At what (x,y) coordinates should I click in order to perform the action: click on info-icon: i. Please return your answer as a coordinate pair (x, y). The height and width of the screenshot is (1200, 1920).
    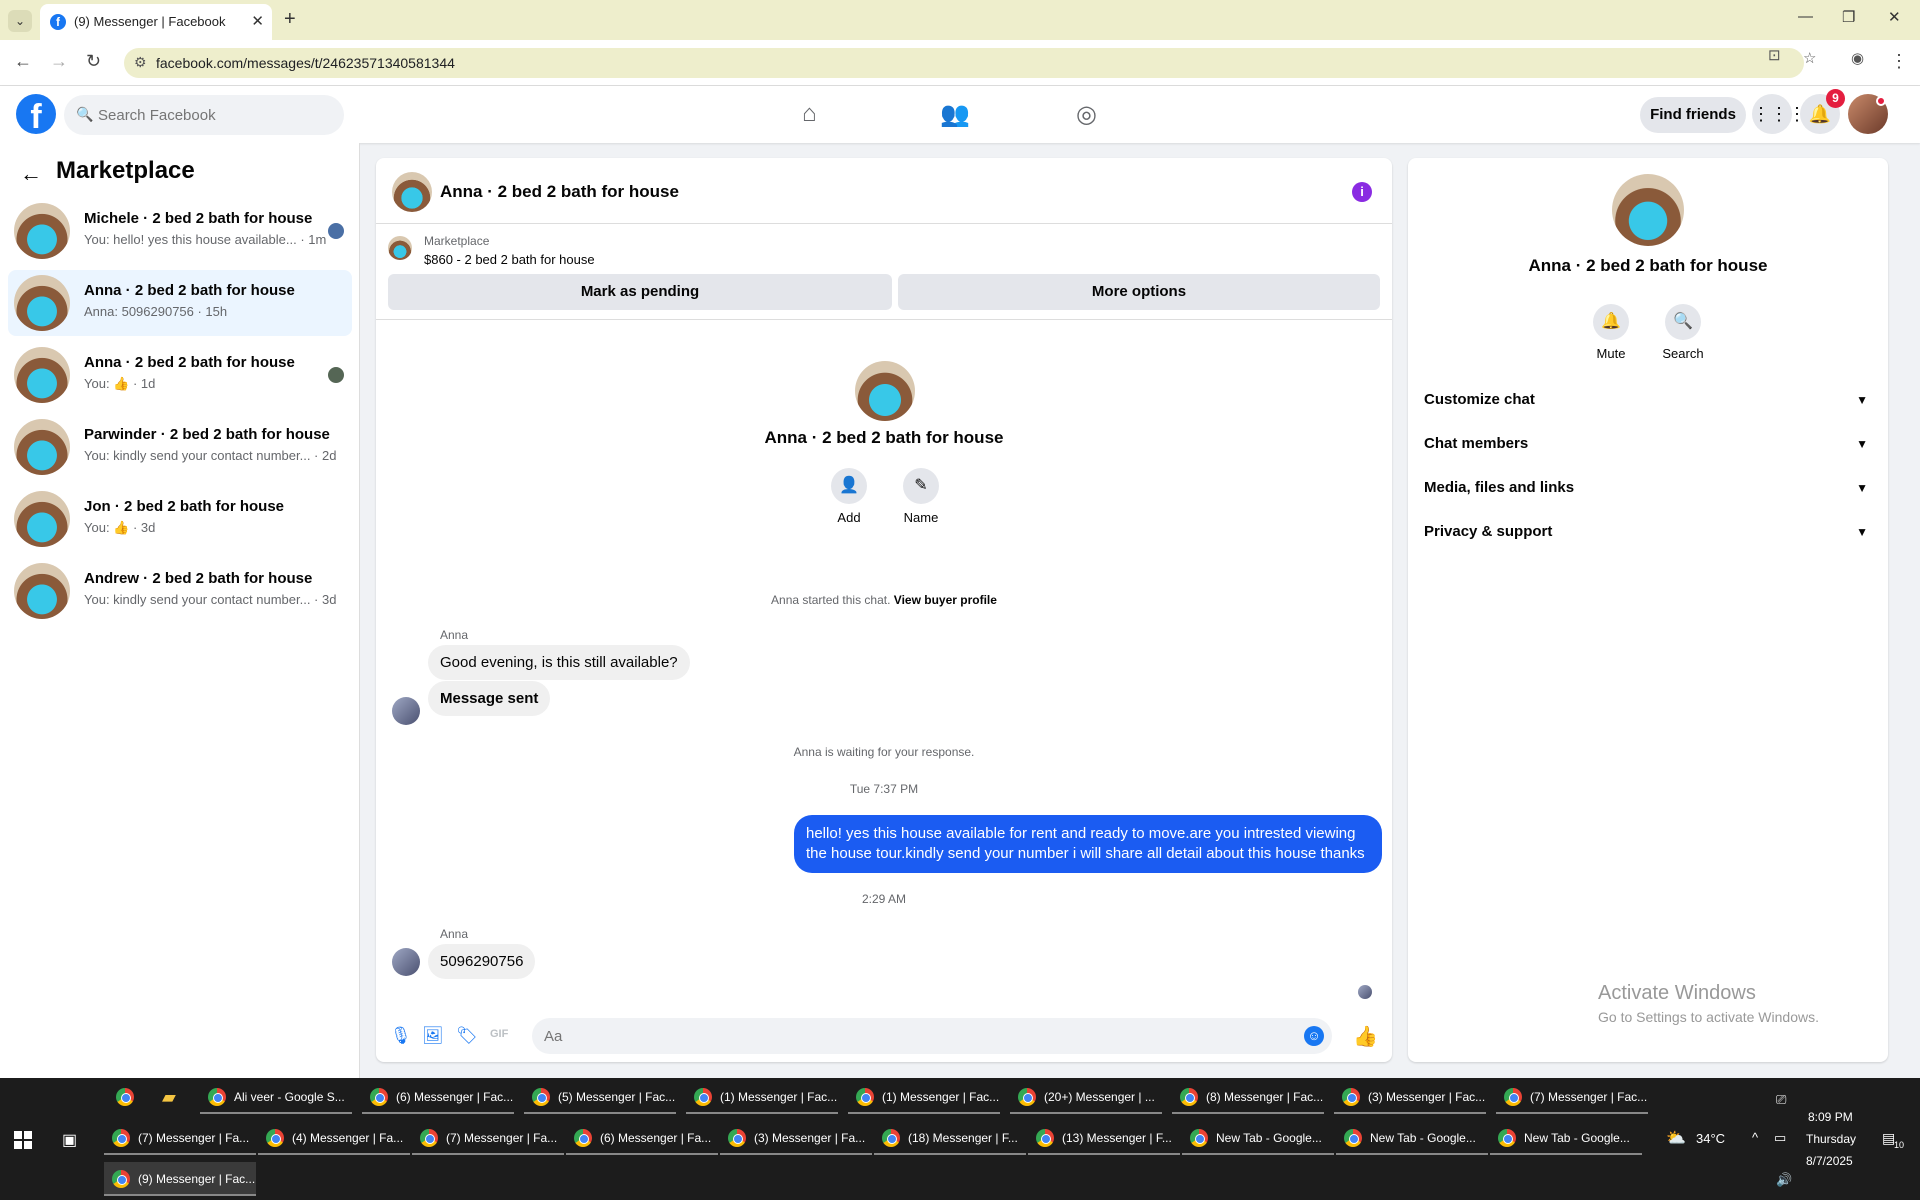
    Looking at the image, I should click on (1362, 192).